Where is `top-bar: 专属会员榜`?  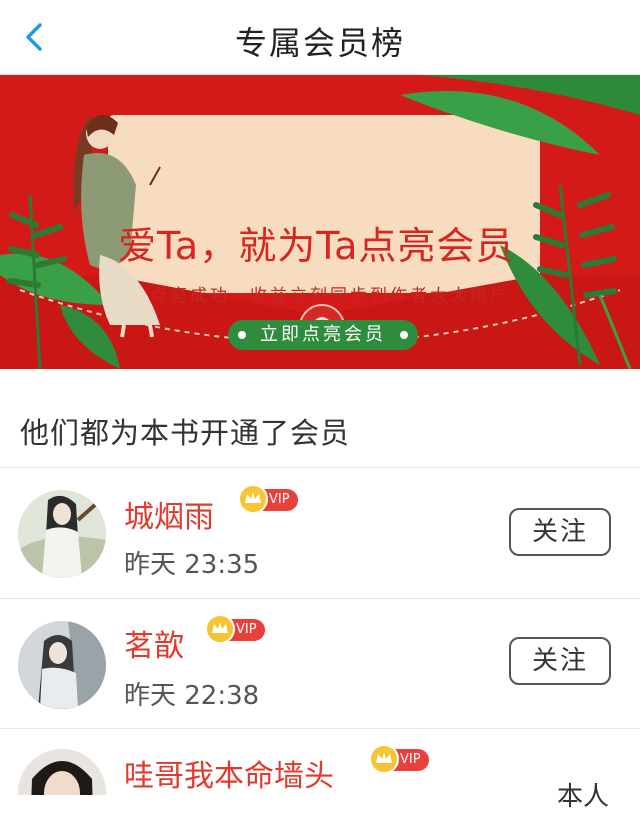
top-bar: 专属会员榜 is located at coordinates (320, 37).